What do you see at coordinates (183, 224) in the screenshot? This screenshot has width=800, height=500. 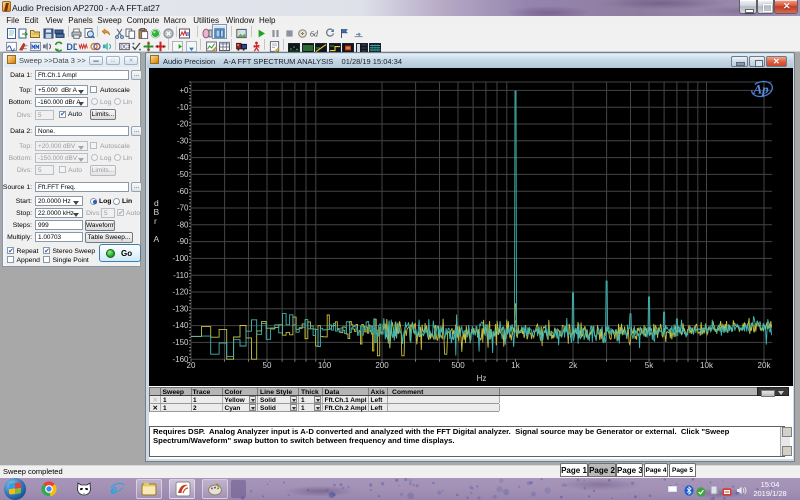 I see `svg-text: -80` at bounding box center [183, 224].